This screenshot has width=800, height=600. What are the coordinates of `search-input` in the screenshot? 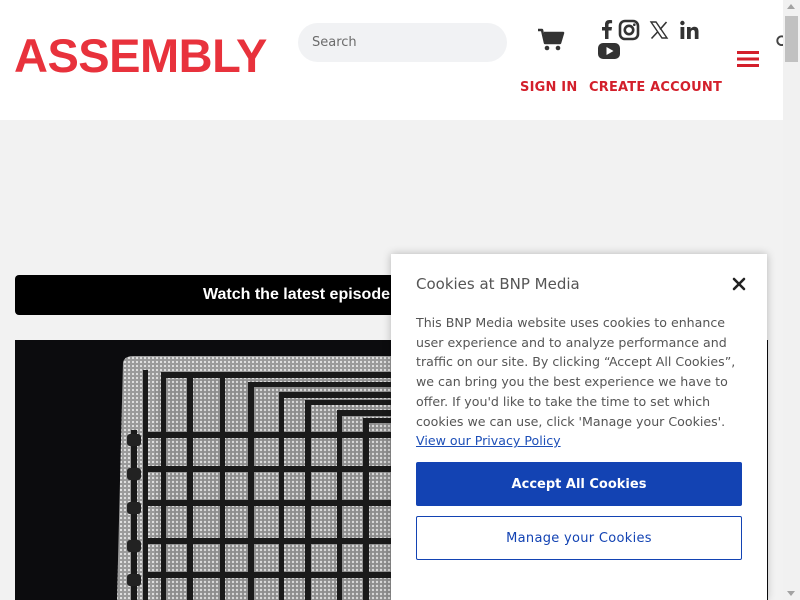 It's located at (392, 42).